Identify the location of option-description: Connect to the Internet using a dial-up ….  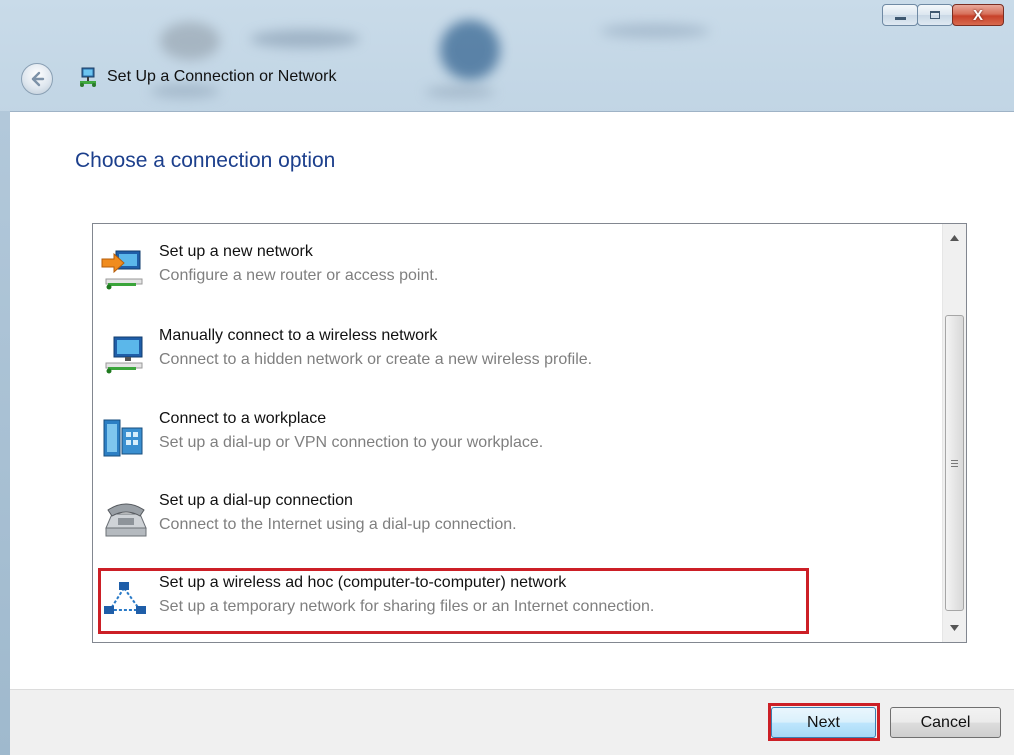
(338, 524).